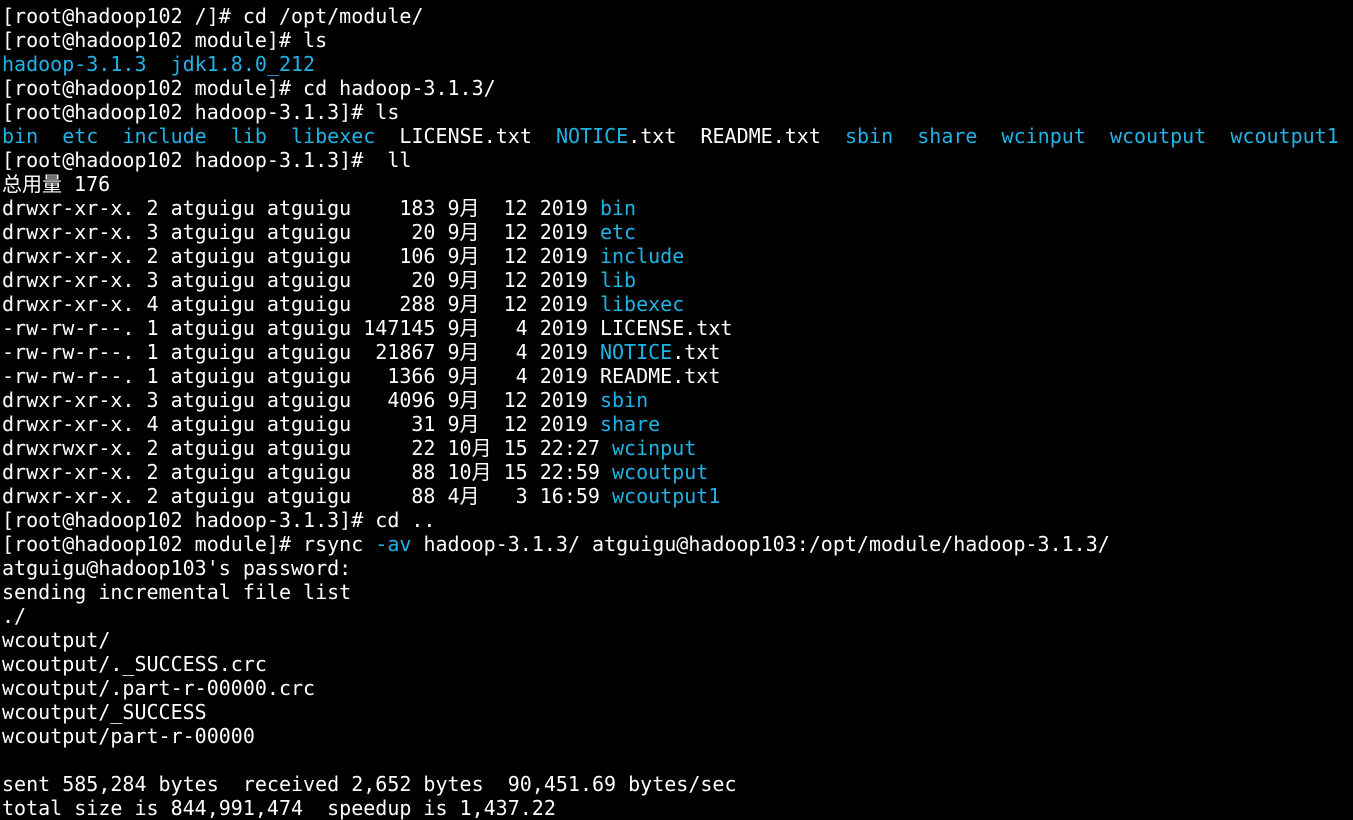 The height and width of the screenshot is (820, 1353). Describe the element at coordinates (201, 112) in the screenshot. I see `terminal-text: [root@hadoop102 hadoop-3.1.3]# ls` at that location.